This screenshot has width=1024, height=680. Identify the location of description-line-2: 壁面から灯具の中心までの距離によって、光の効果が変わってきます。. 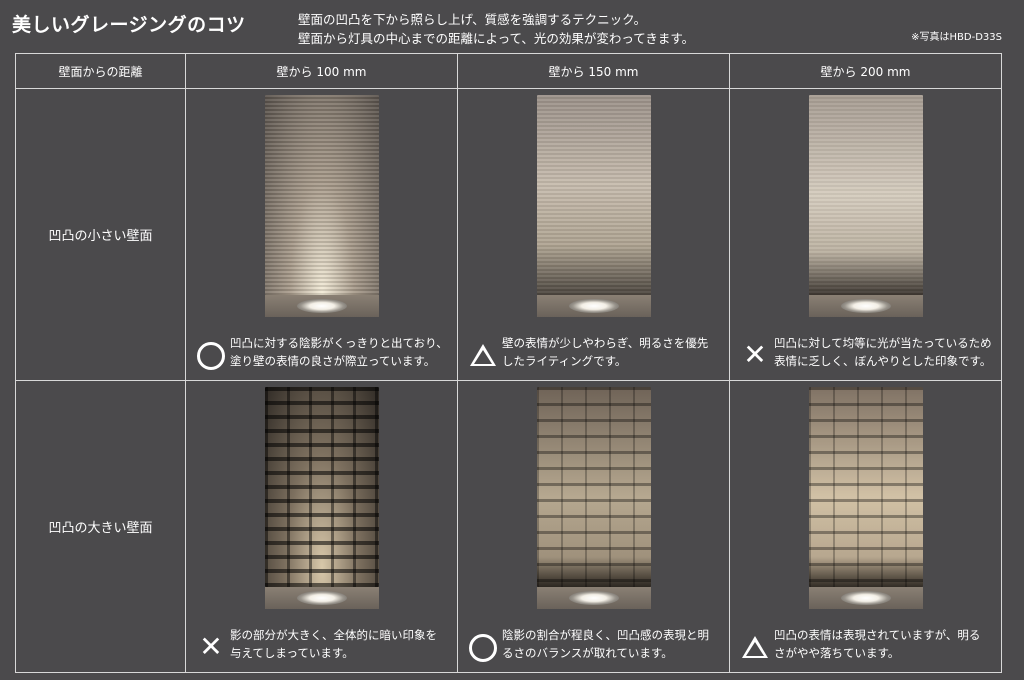
(496, 38).